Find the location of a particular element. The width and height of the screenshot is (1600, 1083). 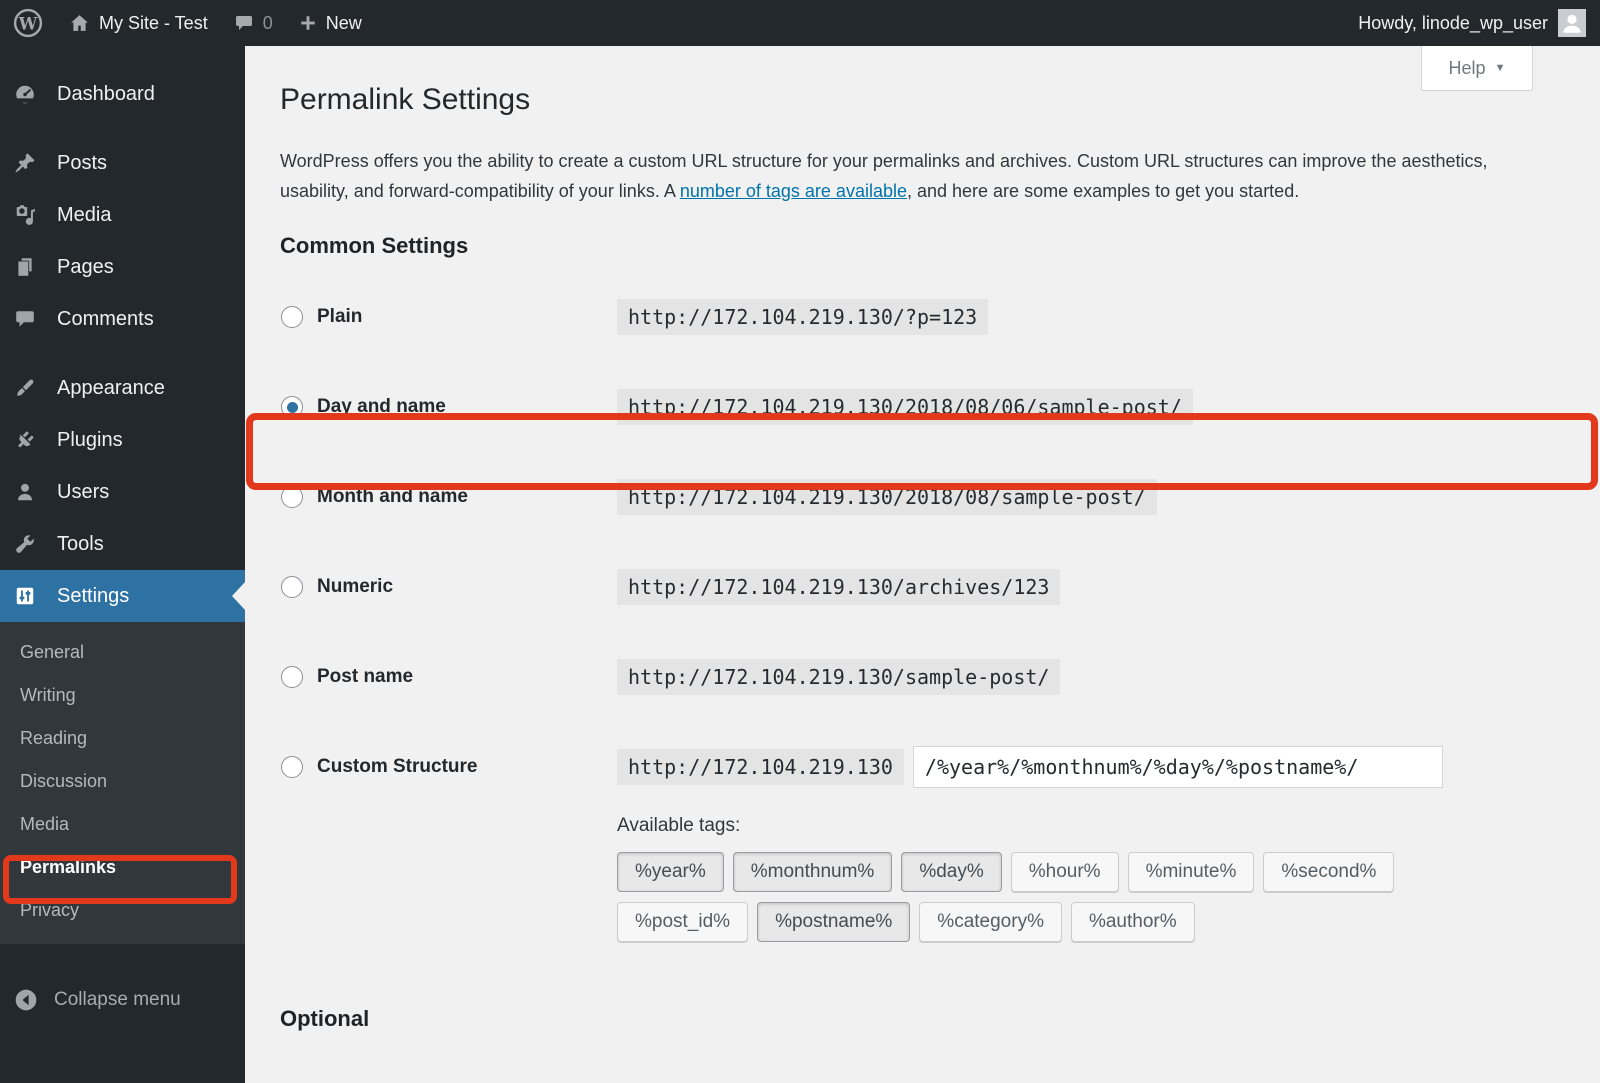

sidebar-item-label: Posts is located at coordinates (82, 162).